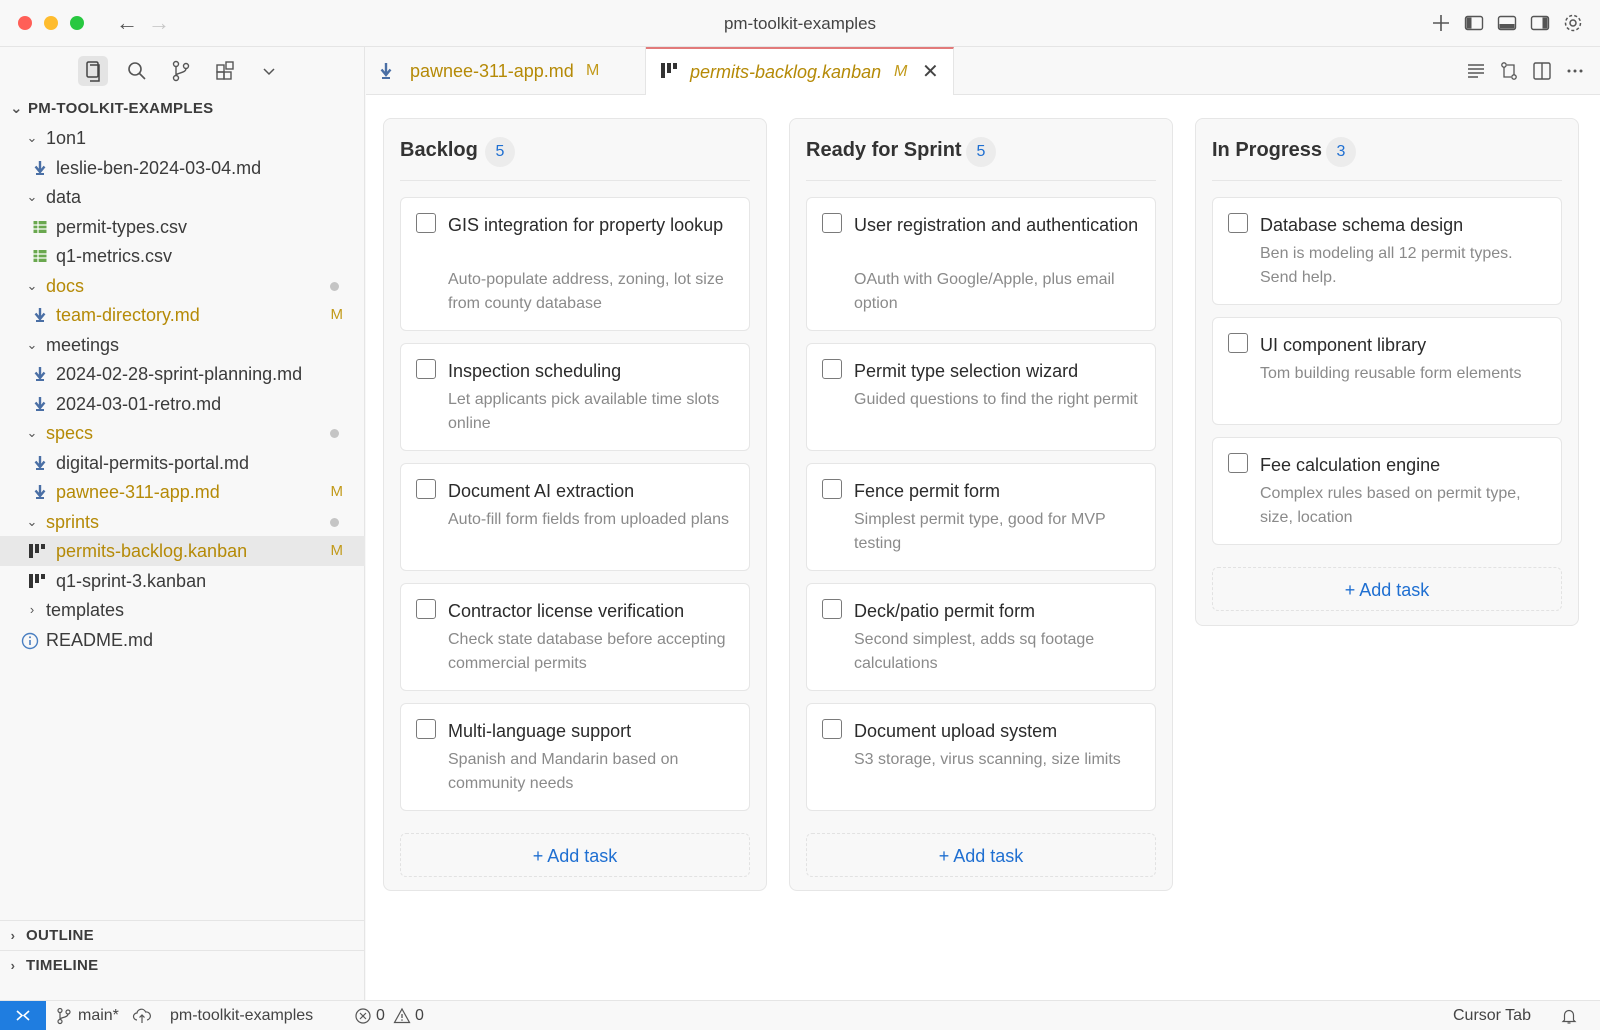 The image size is (1600, 1030). Describe the element at coordinates (16, 108) in the screenshot. I see `chevron-down-icon: ⌄` at that location.